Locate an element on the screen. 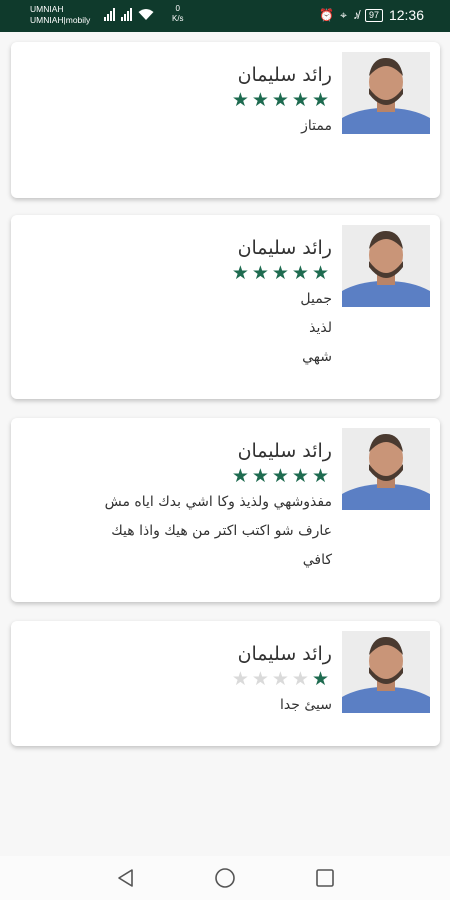 This screenshot has height=900, width=450. clock: 12:36 is located at coordinates (406, 15).